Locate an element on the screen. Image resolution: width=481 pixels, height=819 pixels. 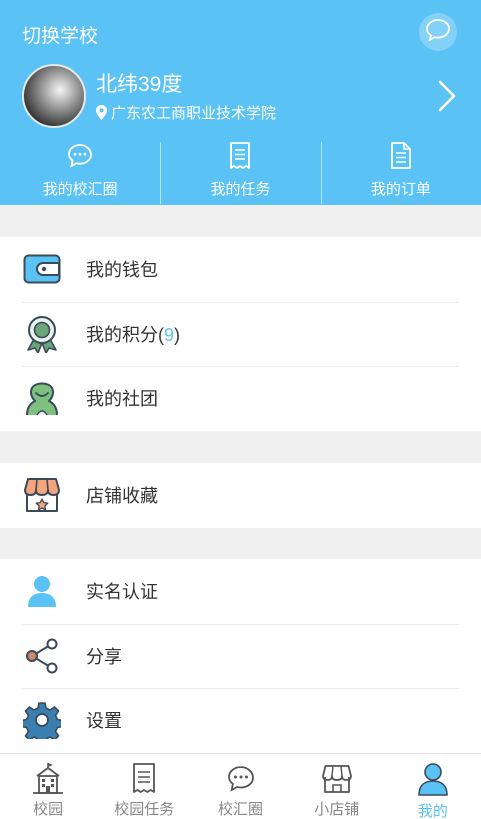
quick-link-circle: 我的校汇圈 is located at coordinates (80, 172).